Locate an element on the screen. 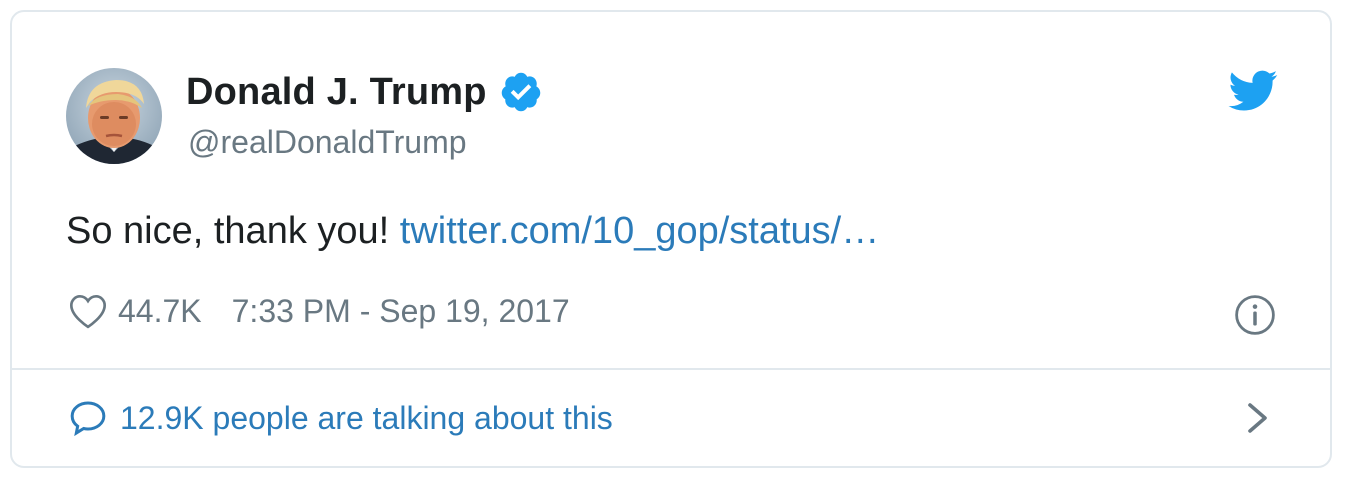  divider is located at coordinates (671, 369).